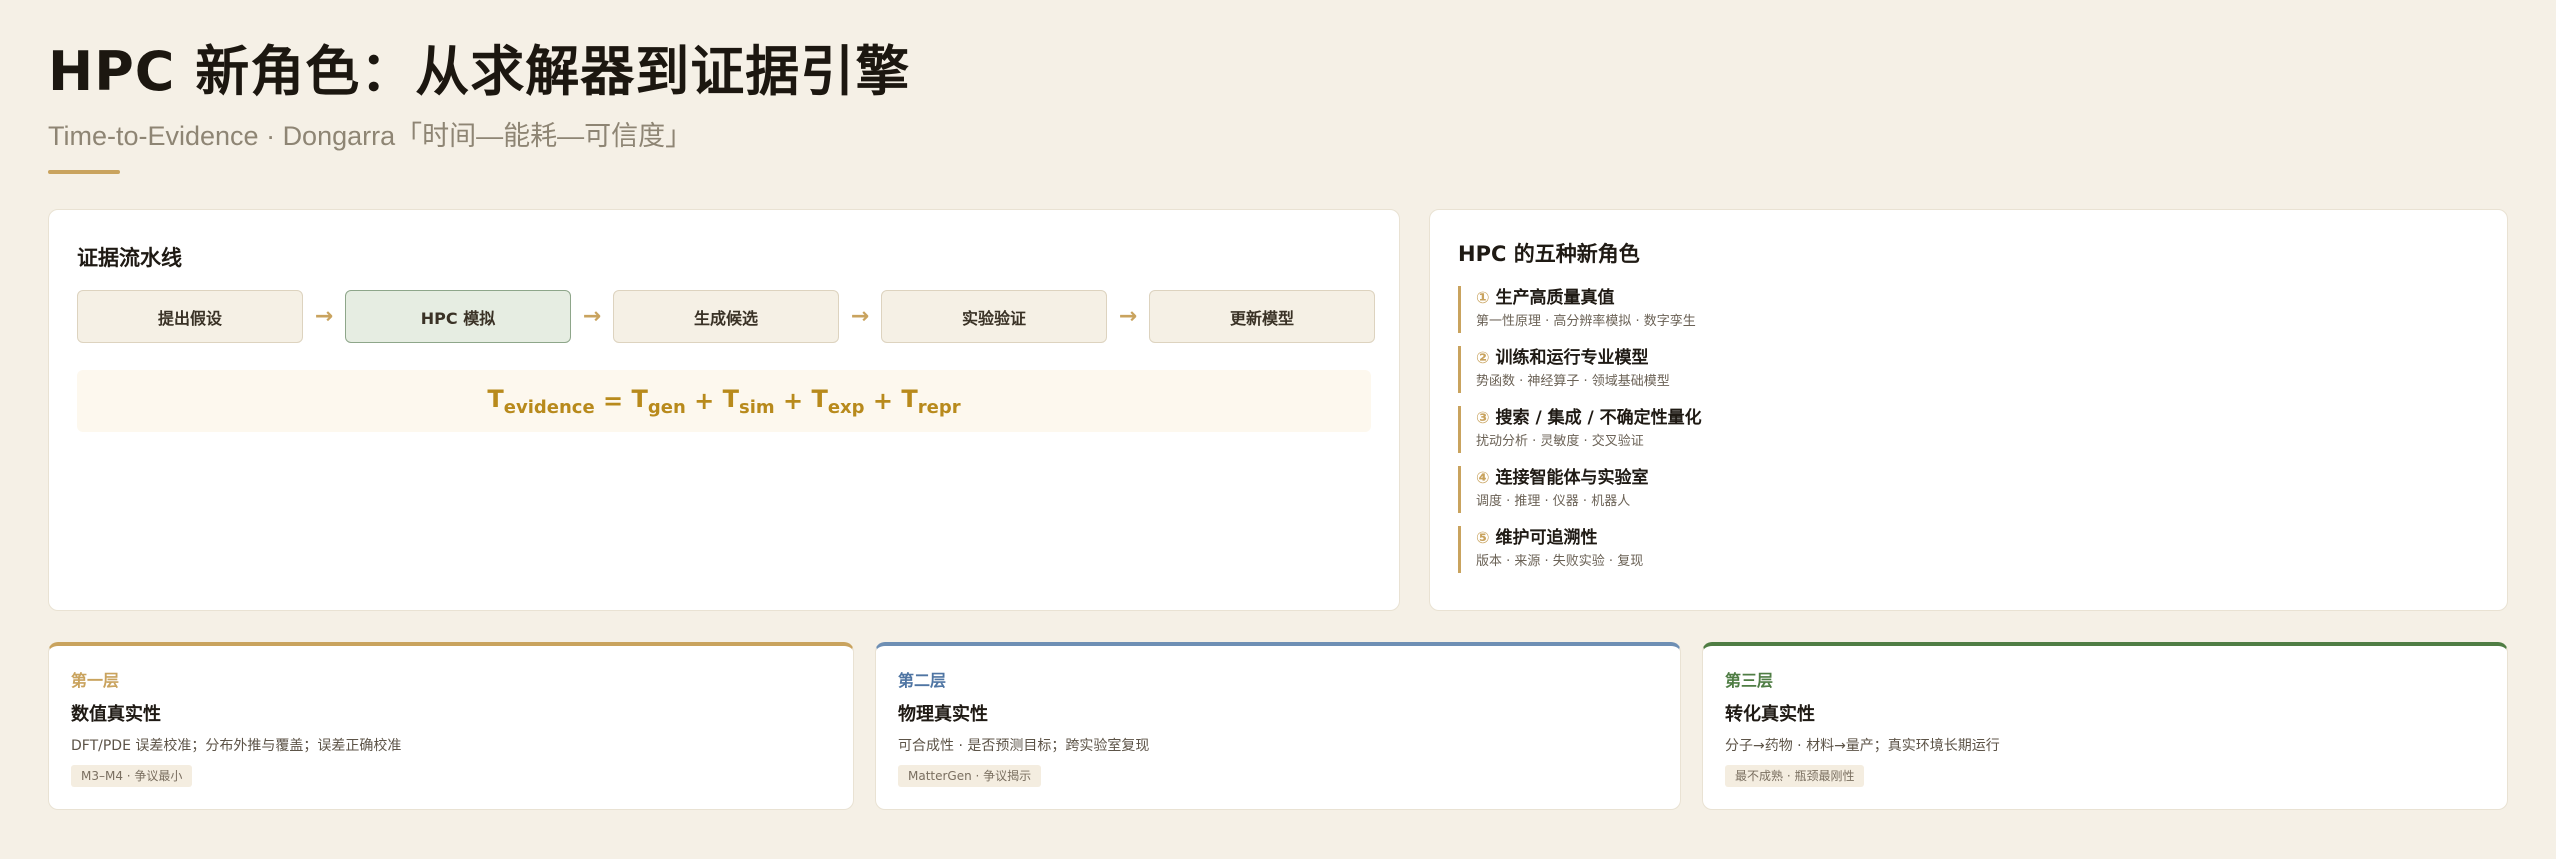 This screenshot has height=859, width=2556. What do you see at coordinates (190, 316) in the screenshot?
I see `pipeline-step-hypothesis: 提出假设` at bounding box center [190, 316].